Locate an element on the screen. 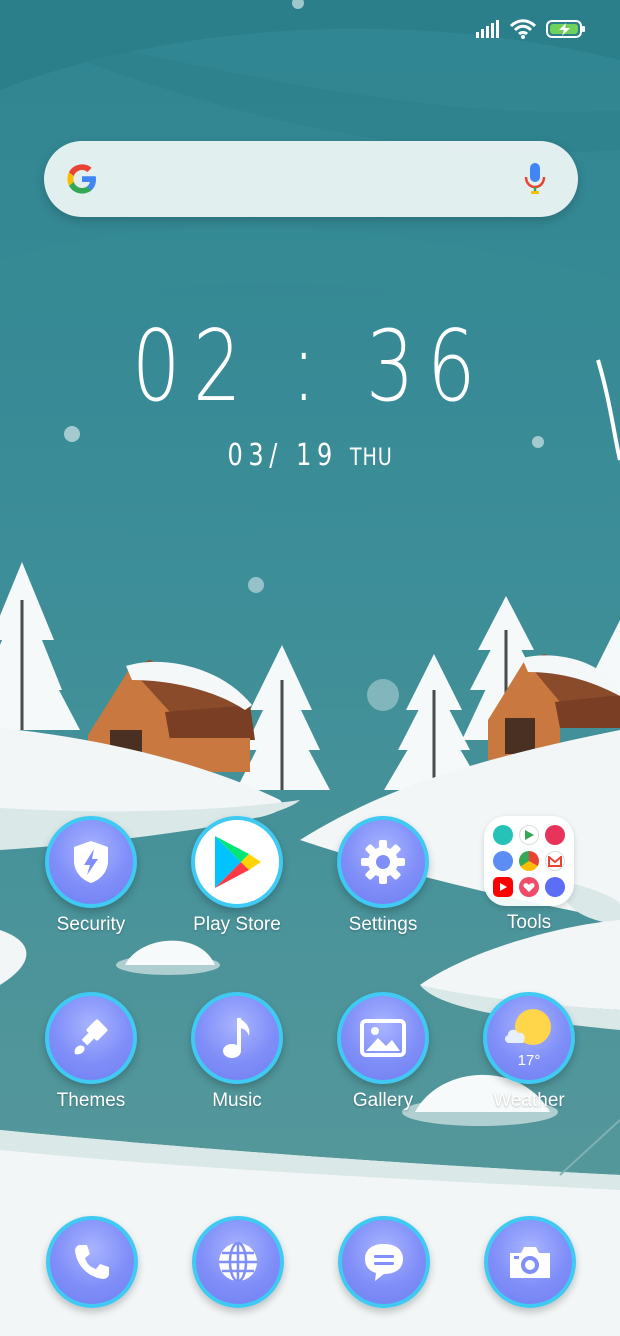 Image resolution: width=620 pixels, height=1336 pixels. app-security: Security is located at coordinates (91, 876).